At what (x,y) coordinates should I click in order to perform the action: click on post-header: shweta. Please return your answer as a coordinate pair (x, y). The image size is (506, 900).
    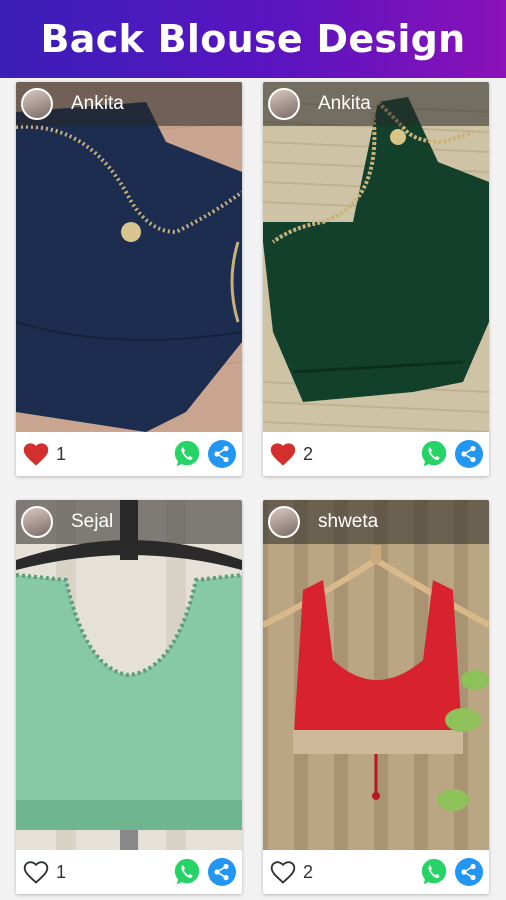
    Looking at the image, I should click on (376, 522).